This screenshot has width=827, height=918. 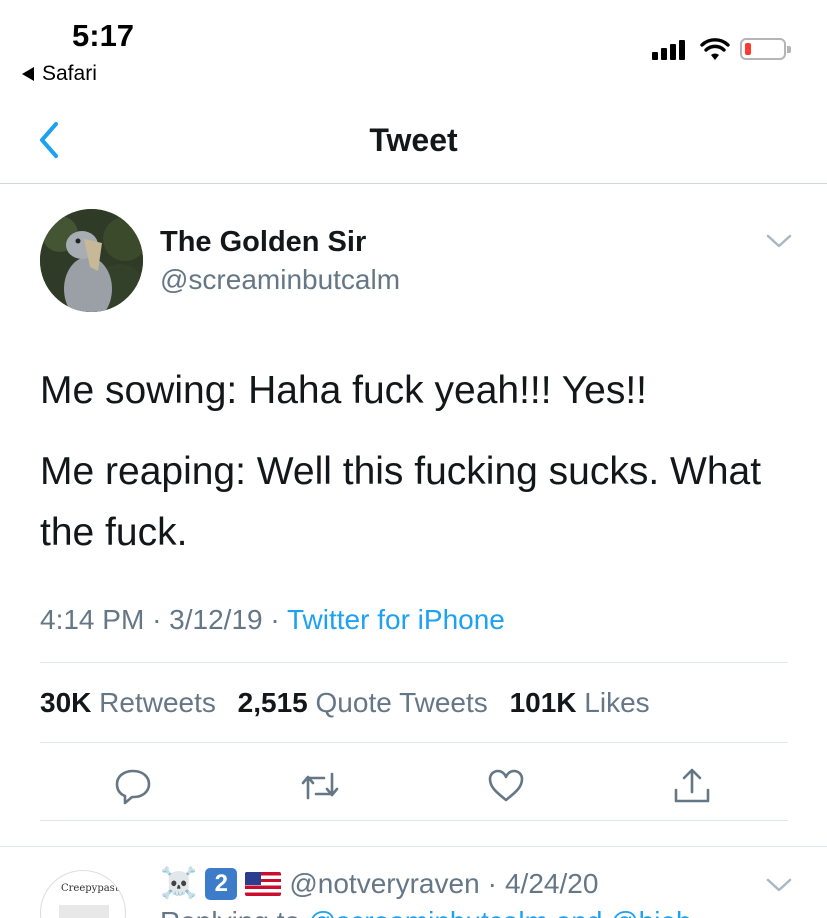 I want to click on retweet-icon, so click(x=320, y=786).